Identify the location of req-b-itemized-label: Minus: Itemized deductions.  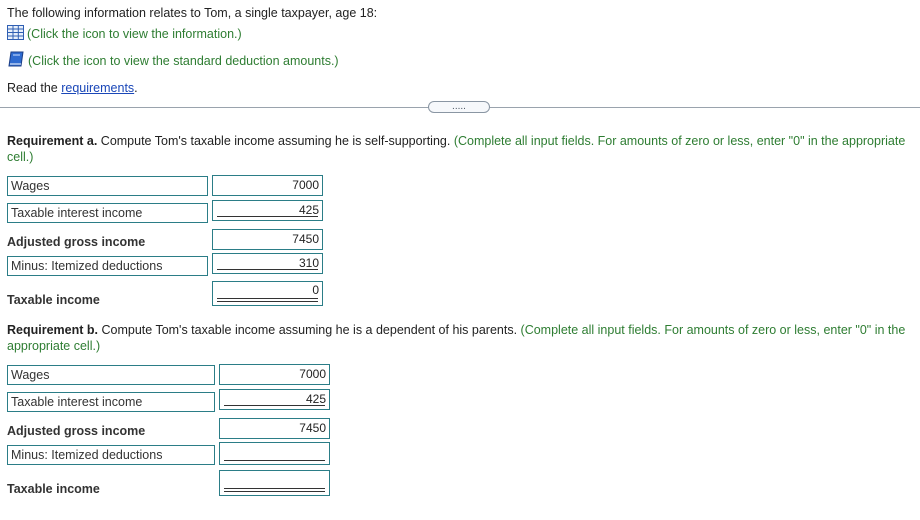
(111, 455).